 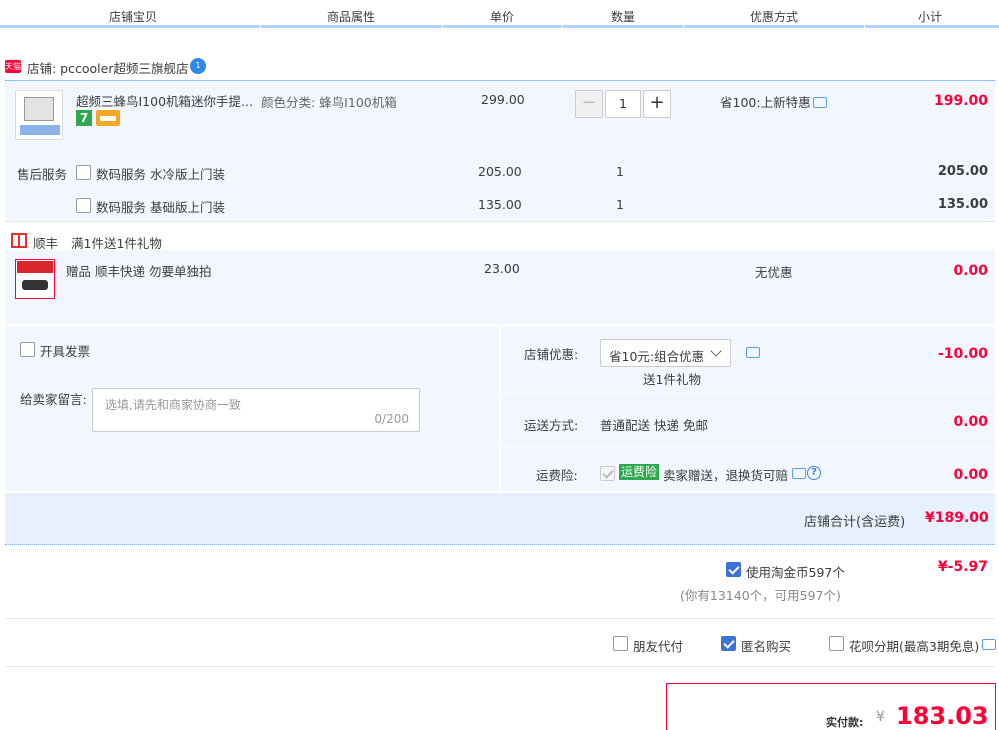 What do you see at coordinates (657, 356) in the screenshot?
I see `shop-discount-value: 省10元:组合优惠` at bounding box center [657, 356].